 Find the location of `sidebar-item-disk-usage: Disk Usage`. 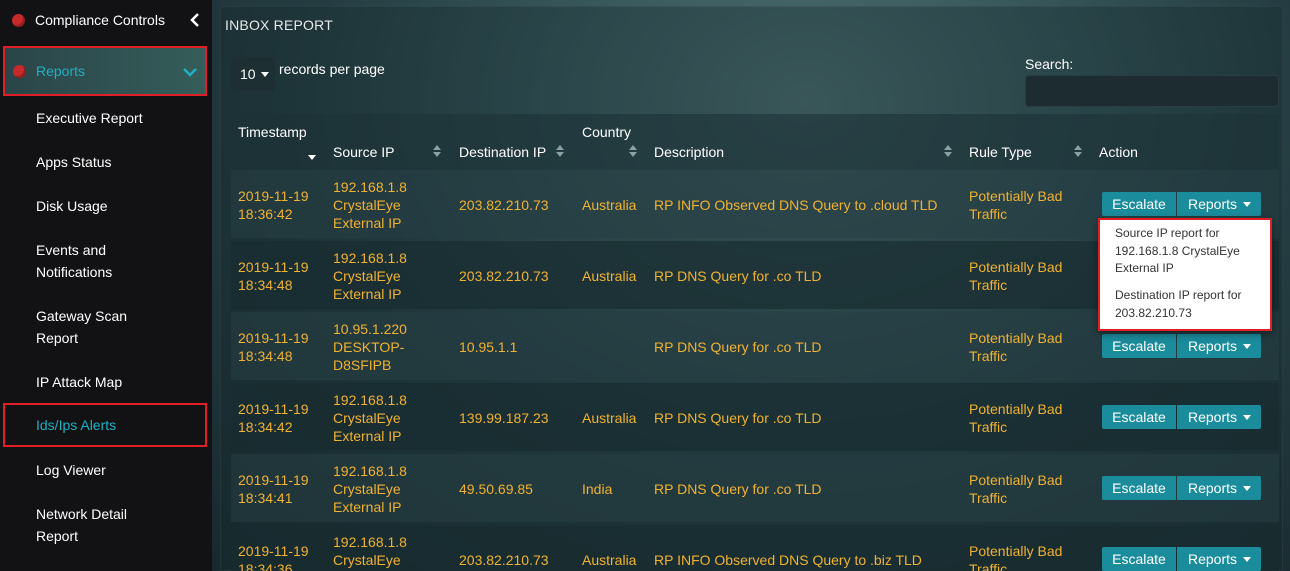

sidebar-item-disk-usage: Disk Usage is located at coordinates (121, 206).